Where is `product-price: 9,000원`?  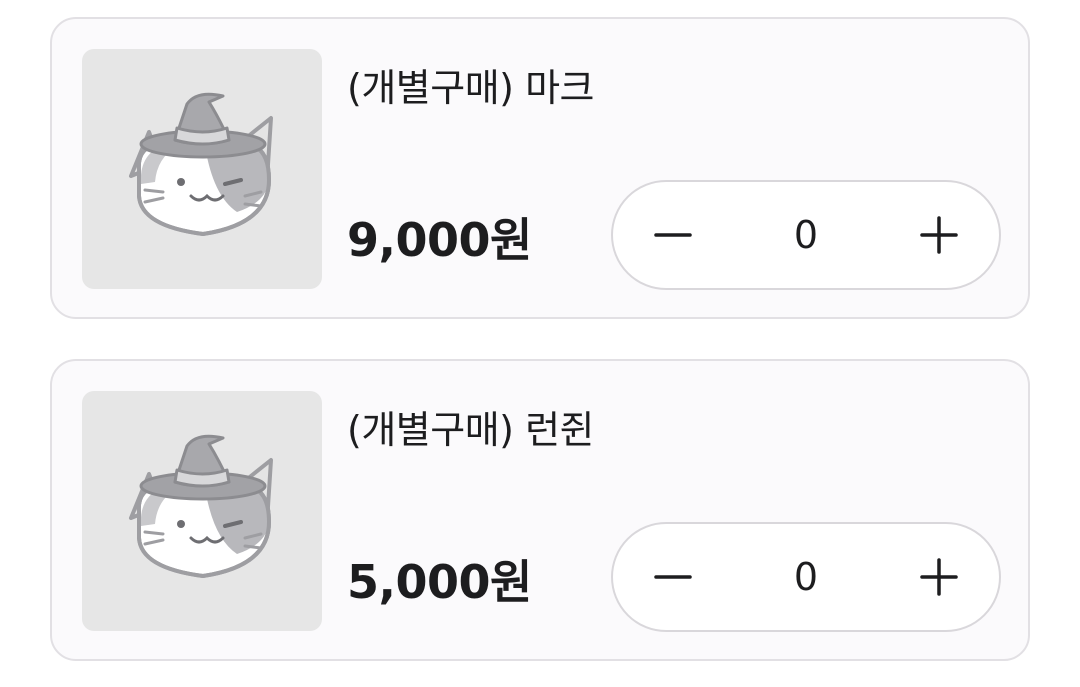
product-price: 9,000원 is located at coordinates (439, 240).